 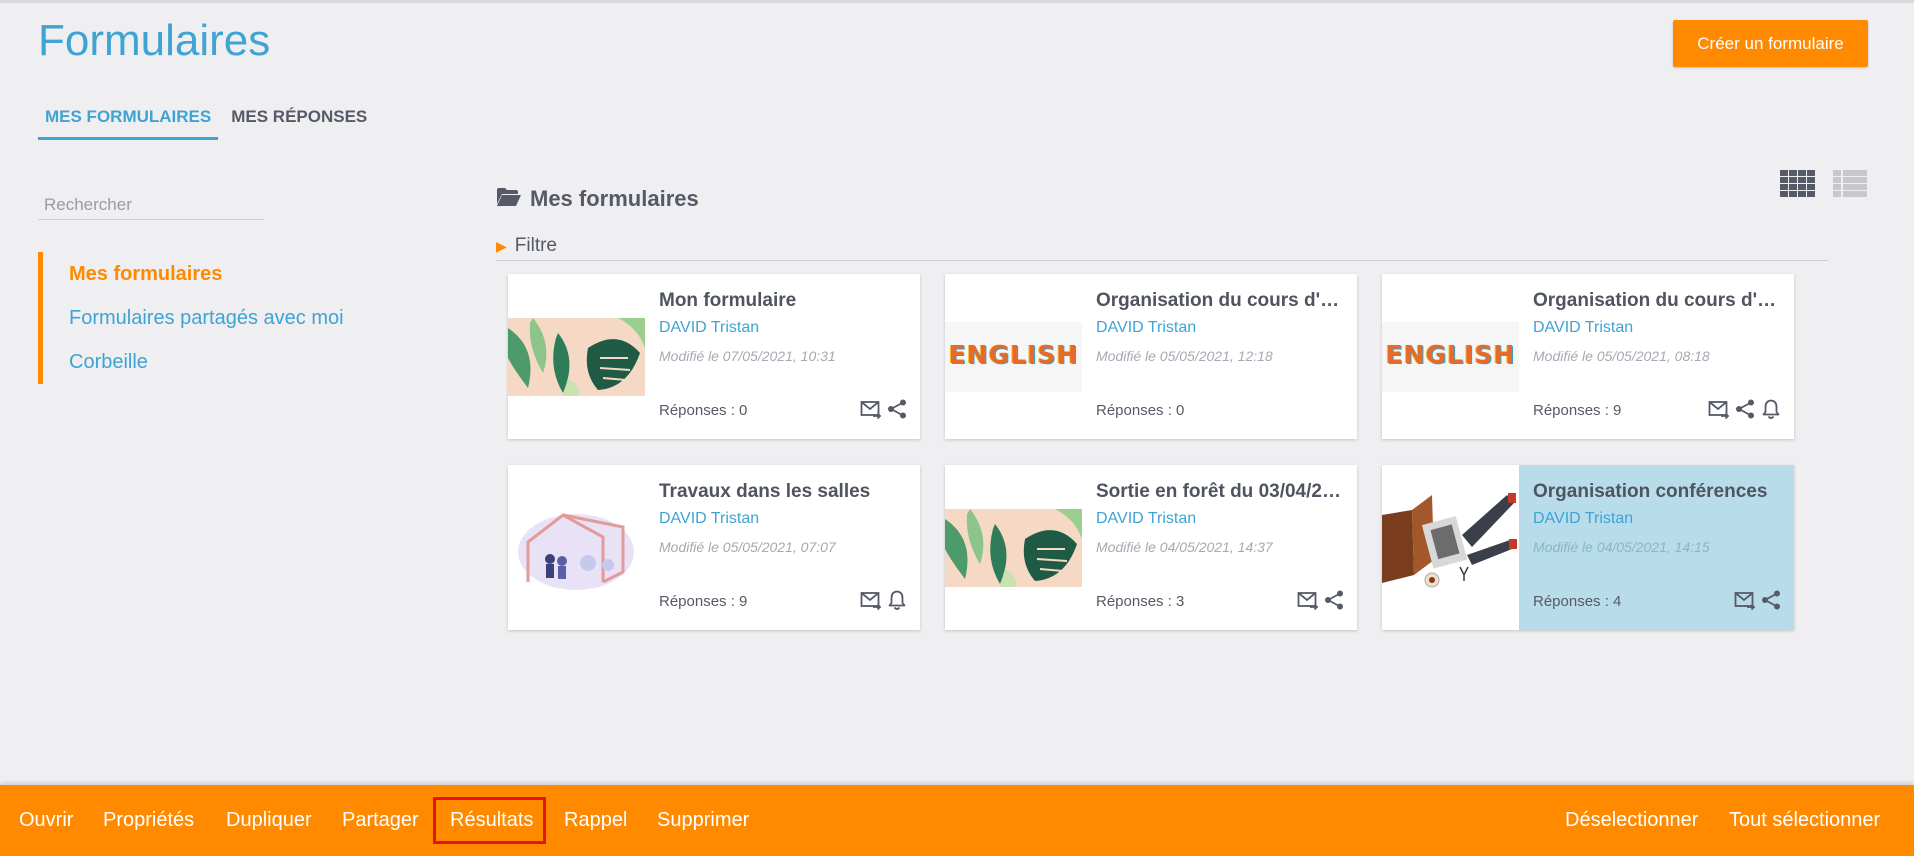 I want to click on grid-view-icon, so click(x=1798, y=186).